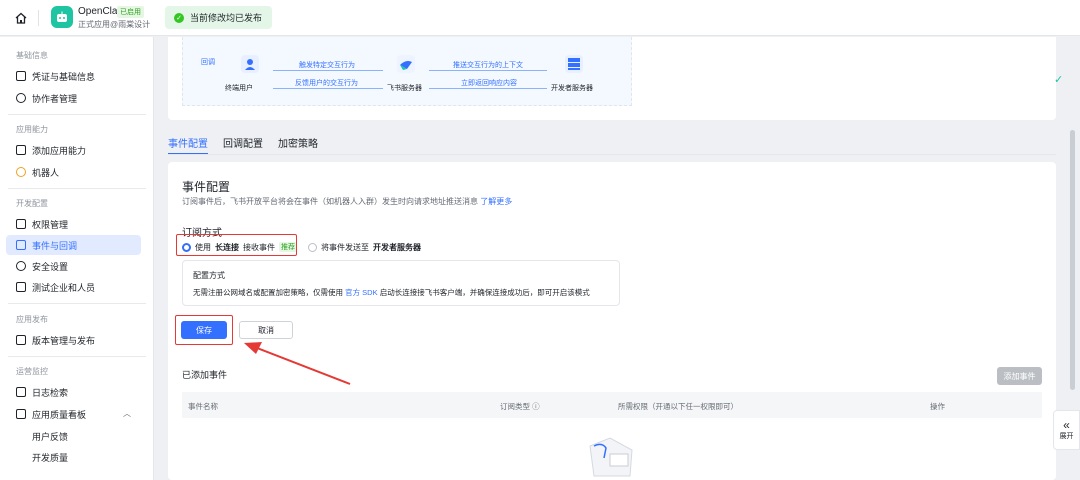  I want to click on column-header: 事件名称, so click(203, 406).